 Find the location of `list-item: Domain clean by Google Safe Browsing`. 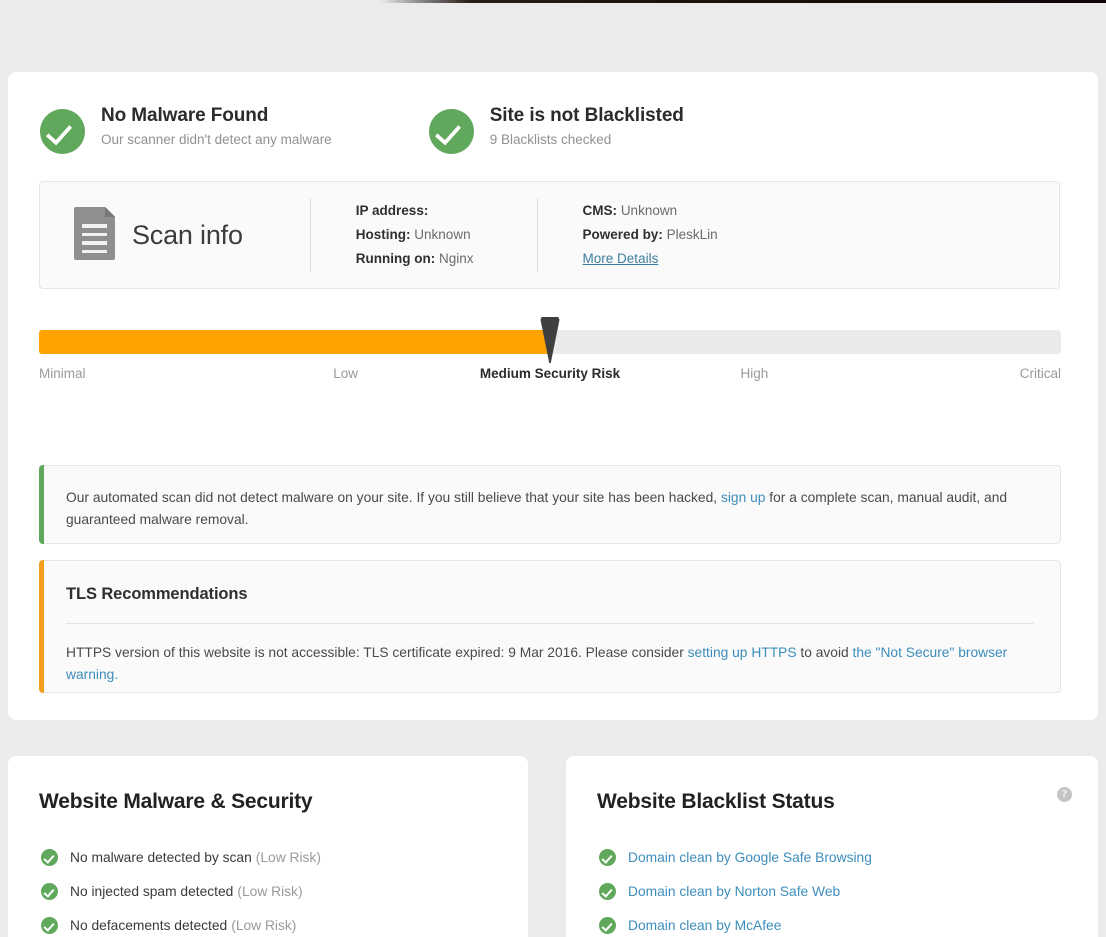

list-item: Domain clean by Google Safe Browsing is located at coordinates (832, 857).